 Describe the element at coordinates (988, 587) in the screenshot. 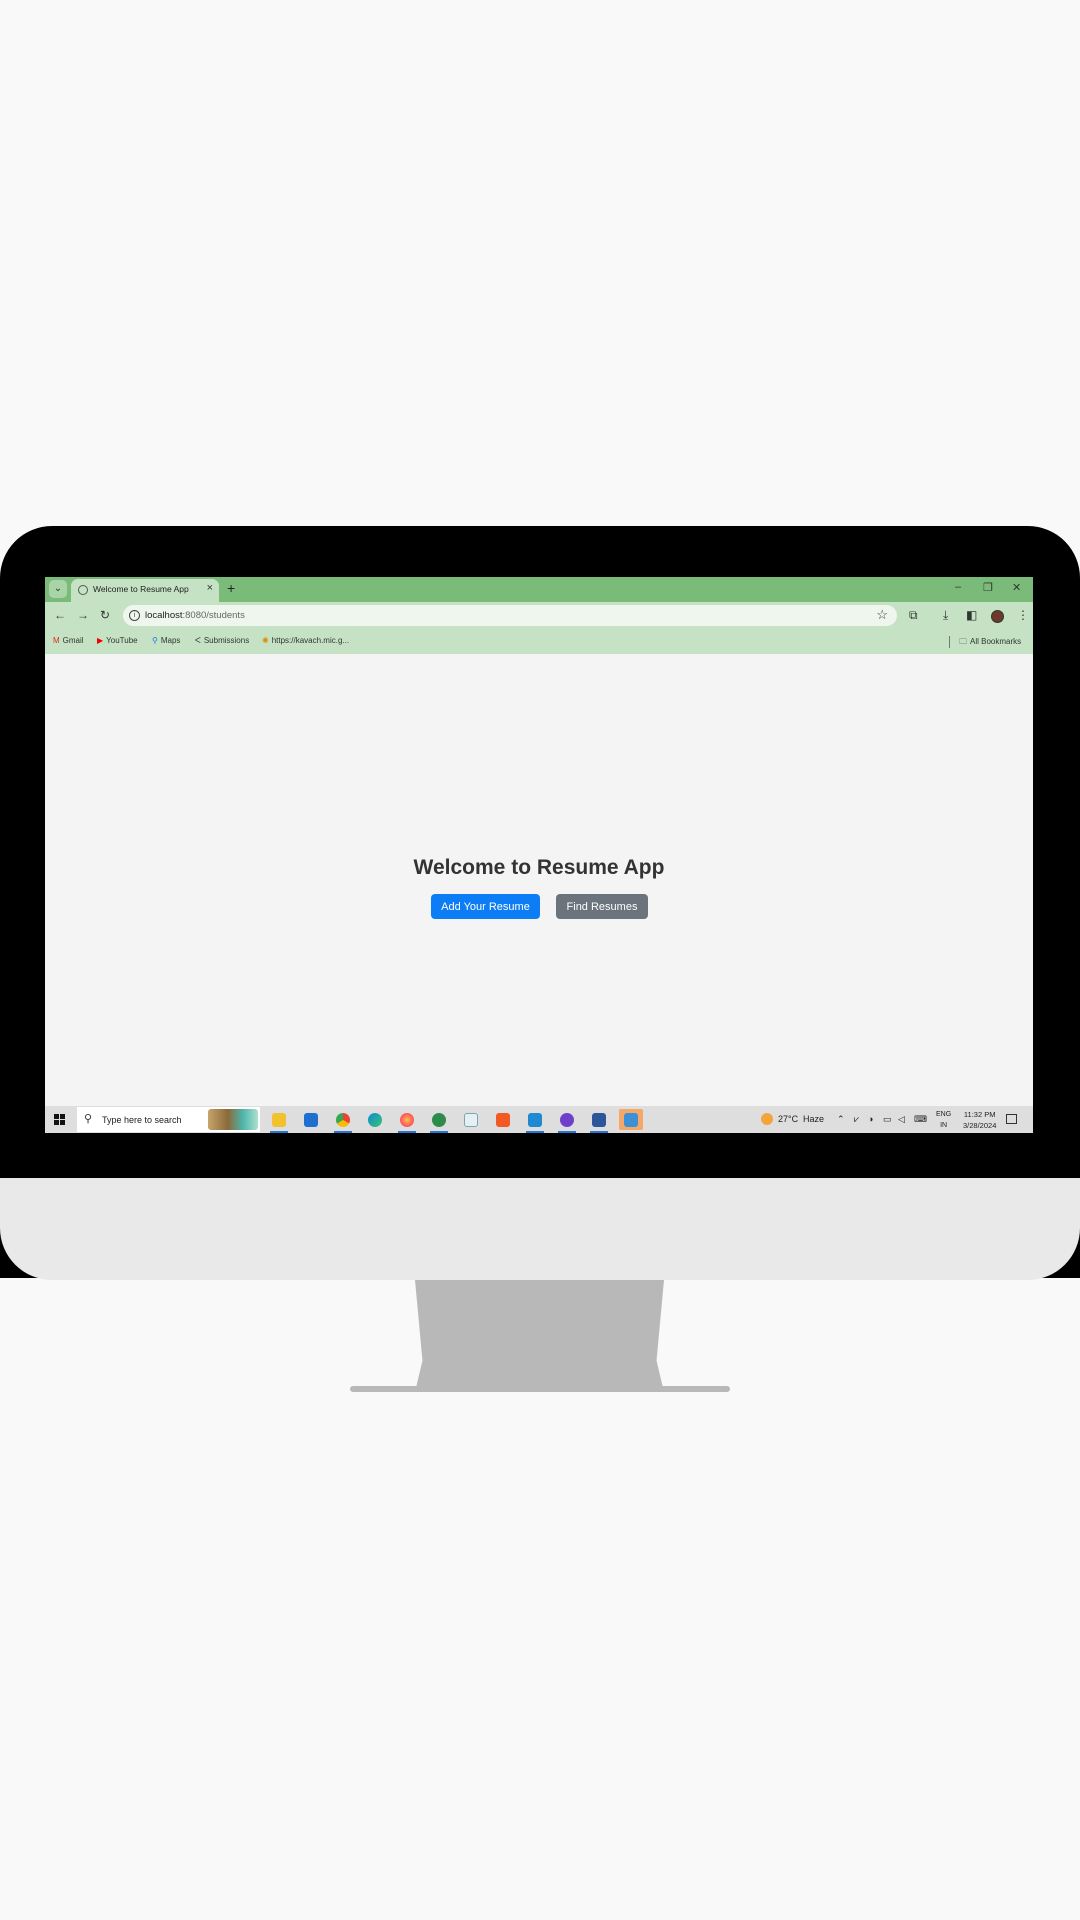

I see `restore-icon: ❐` at that location.